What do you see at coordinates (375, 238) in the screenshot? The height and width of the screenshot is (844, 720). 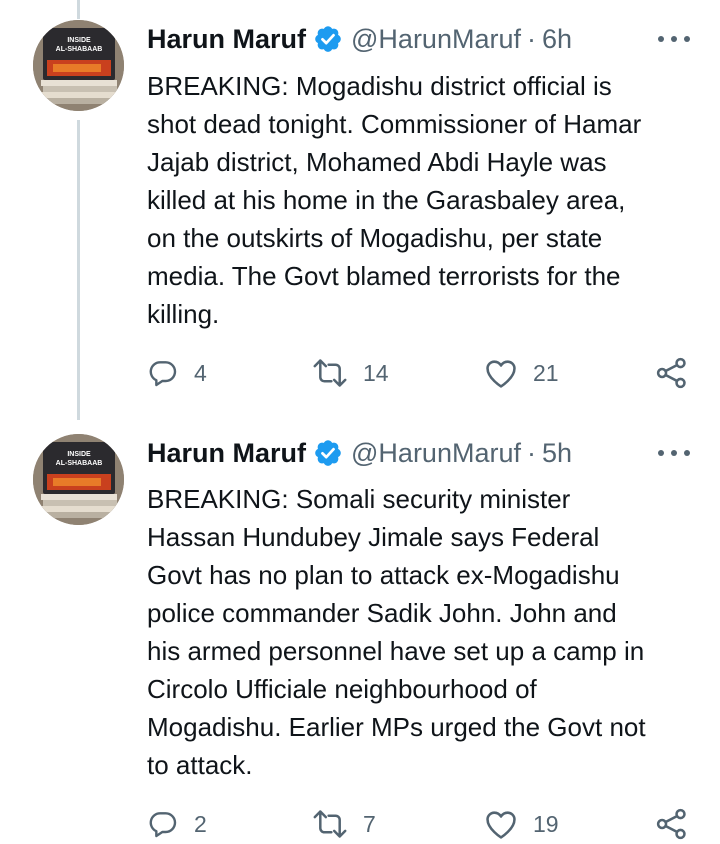 I see `tweet-text-line: on the outskirts of Mogadishu, per state` at bounding box center [375, 238].